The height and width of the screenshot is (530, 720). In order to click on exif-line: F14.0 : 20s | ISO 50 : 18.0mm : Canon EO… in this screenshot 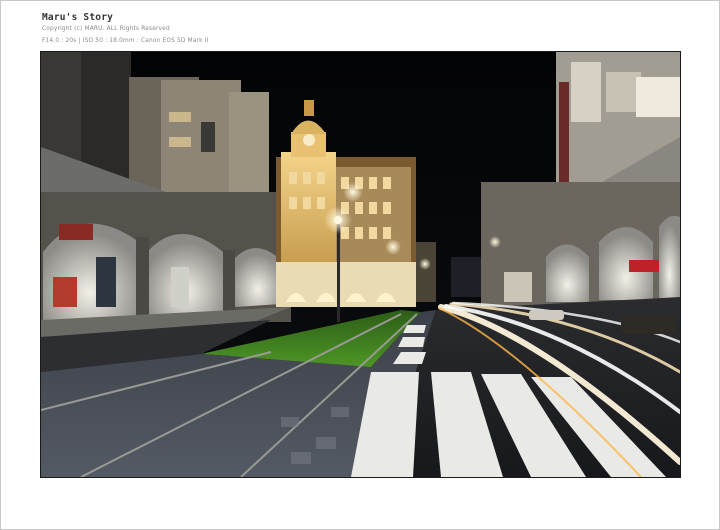, I will do `click(125, 41)`.